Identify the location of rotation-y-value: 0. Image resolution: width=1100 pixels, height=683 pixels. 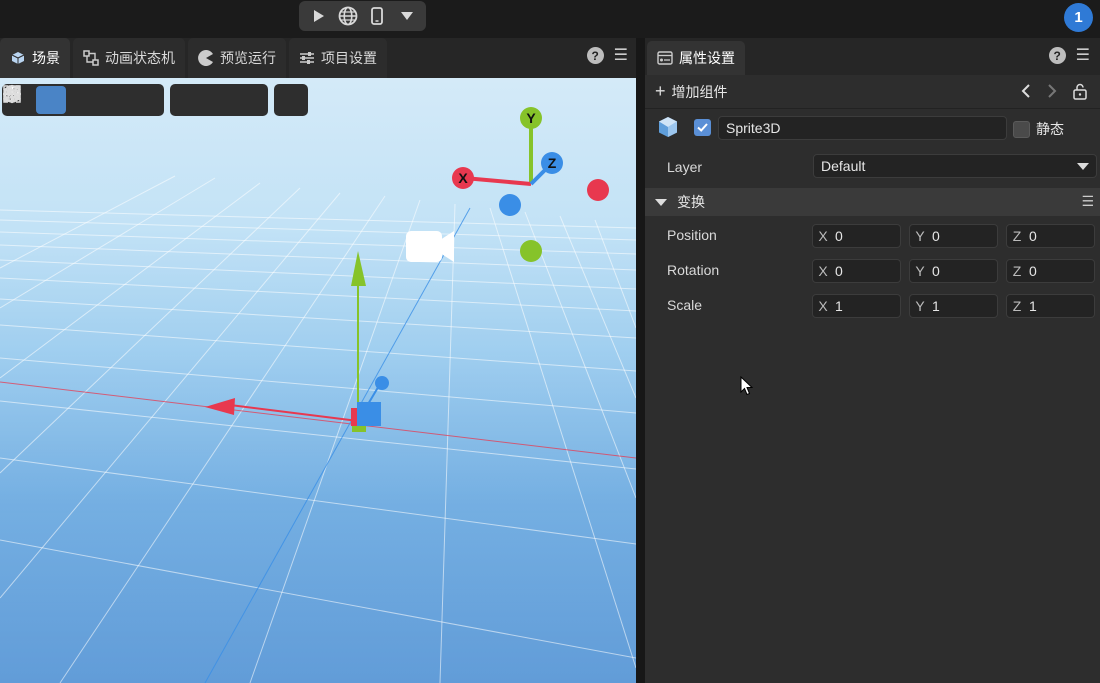
(935, 271).